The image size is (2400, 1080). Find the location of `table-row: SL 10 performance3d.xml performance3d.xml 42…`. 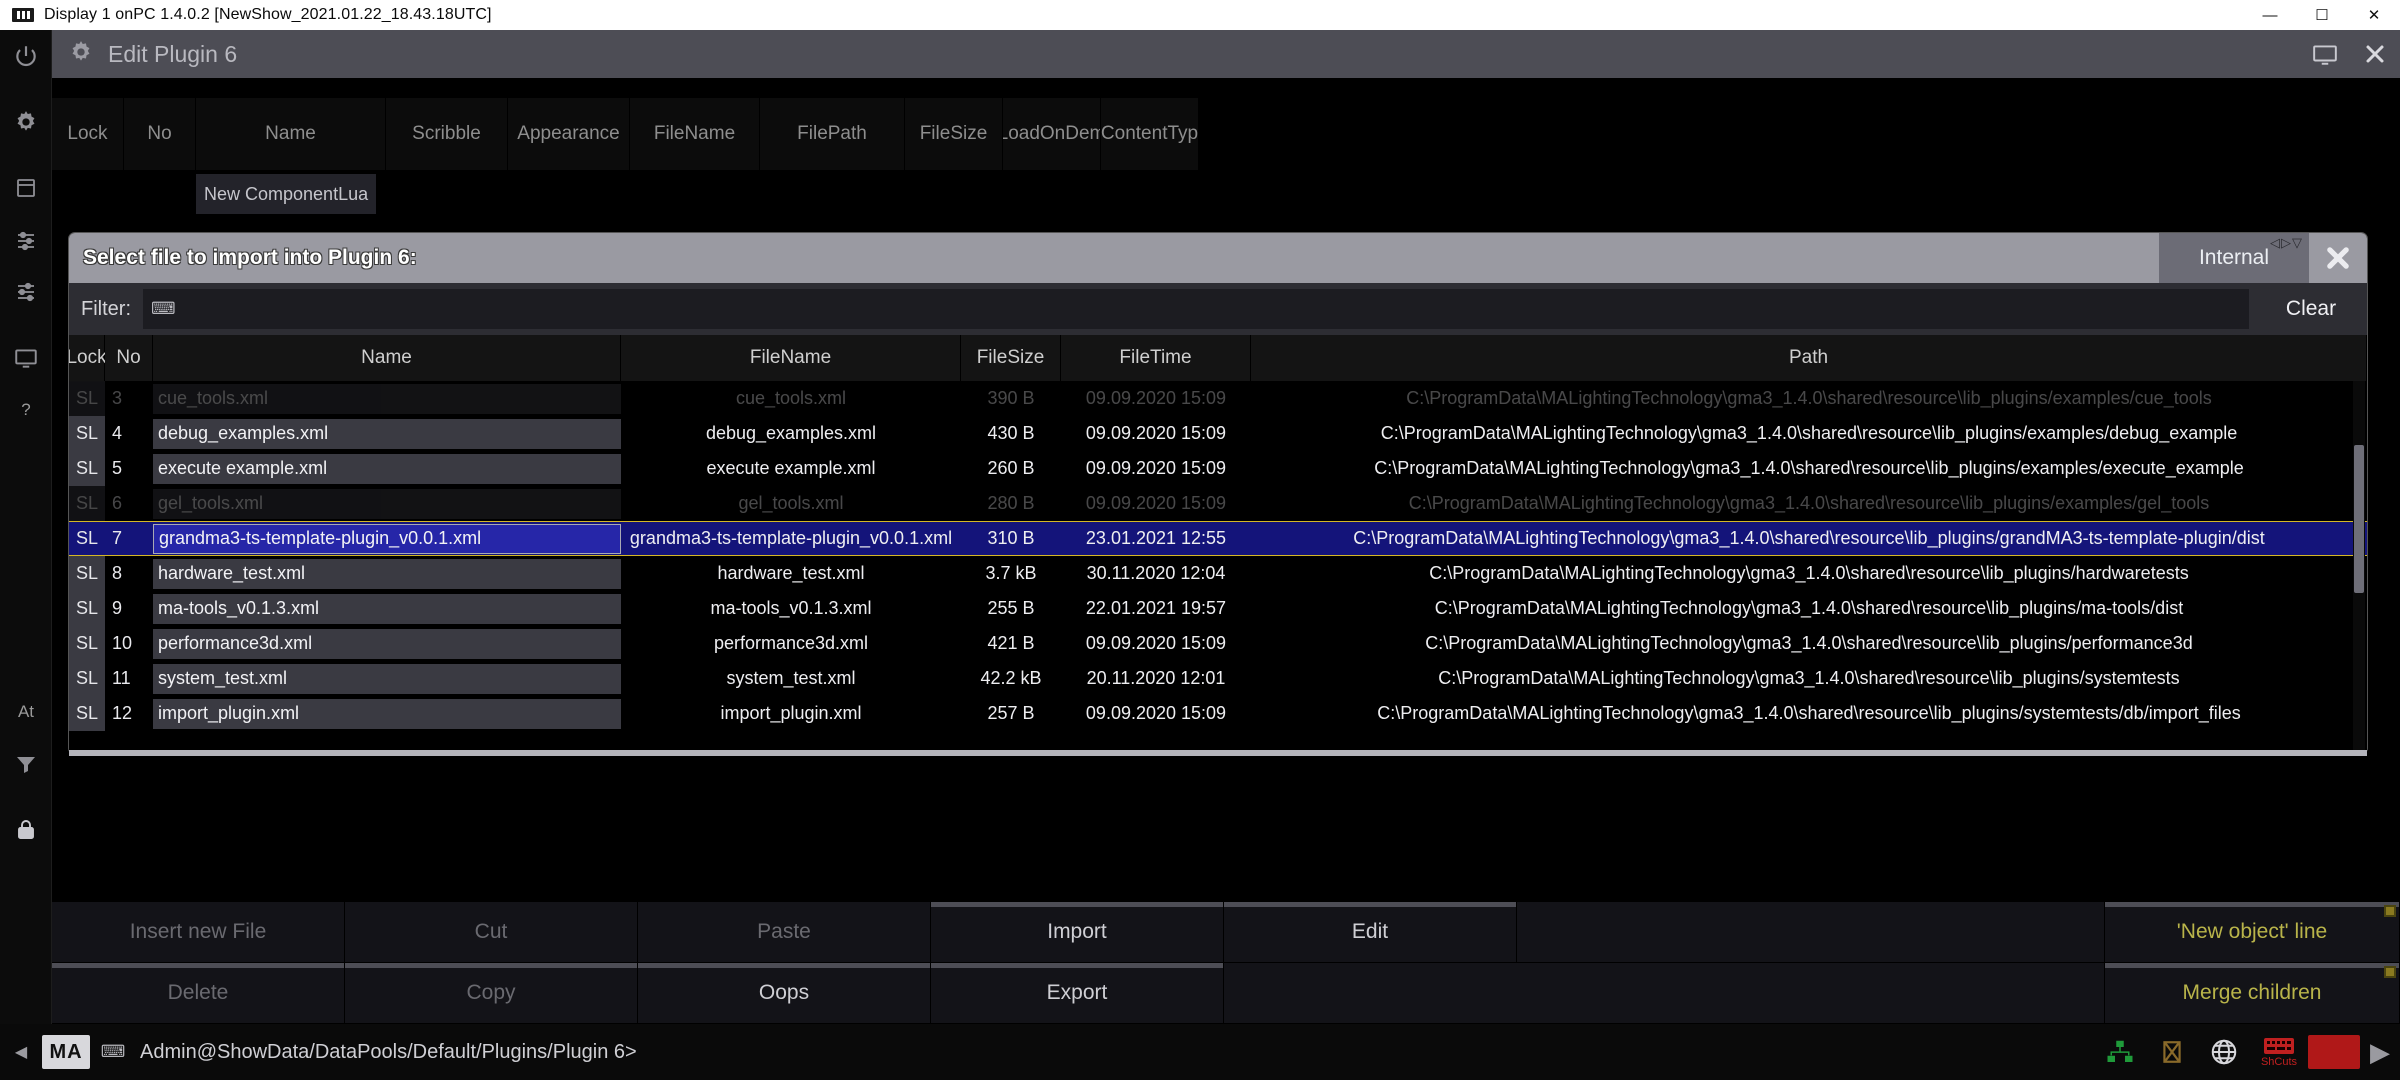

table-row: SL 10 performance3d.xml performance3d.xml 42… is located at coordinates (1218, 643).